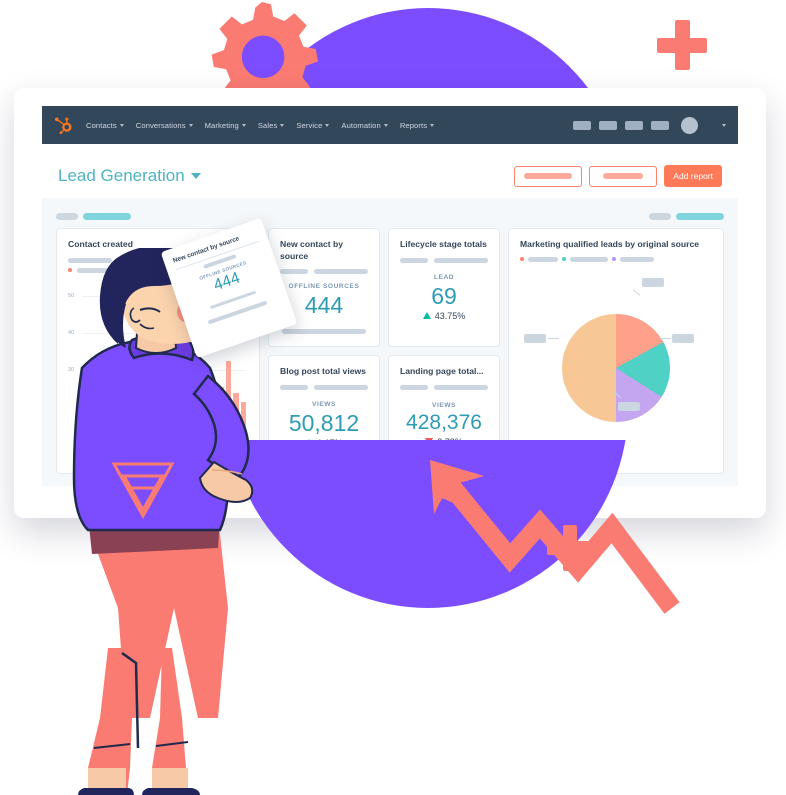 The height and width of the screenshot is (795, 786). I want to click on nav-item-label: Sales, so click(267, 125).